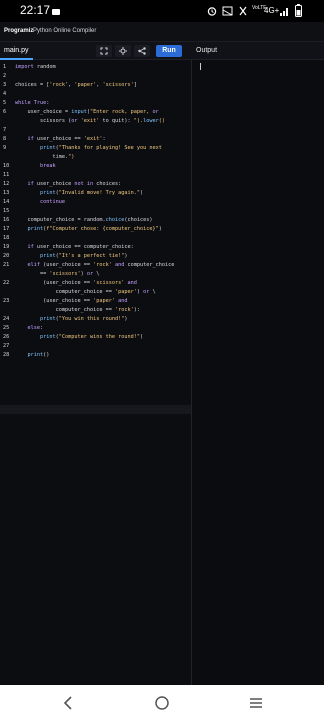 Image resolution: width=324 pixels, height=720 pixels. Describe the element at coordinates (95, 409) in the screenshot. I see `active-line-highlight` at that location.